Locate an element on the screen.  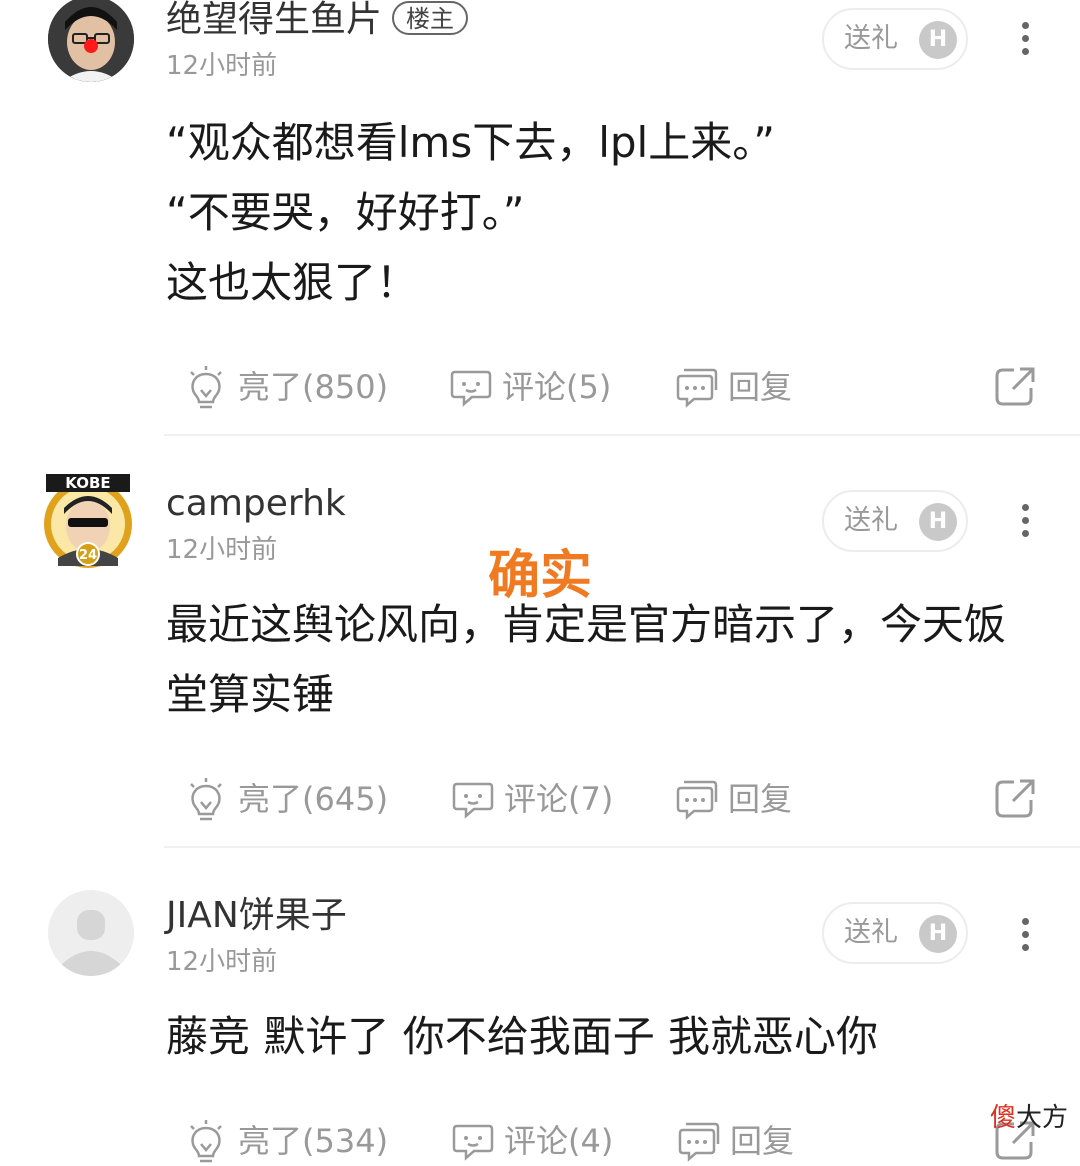
comment-text-line: “观众都想看lms下去，lpl上来。” is located at coordinates (470, 142).